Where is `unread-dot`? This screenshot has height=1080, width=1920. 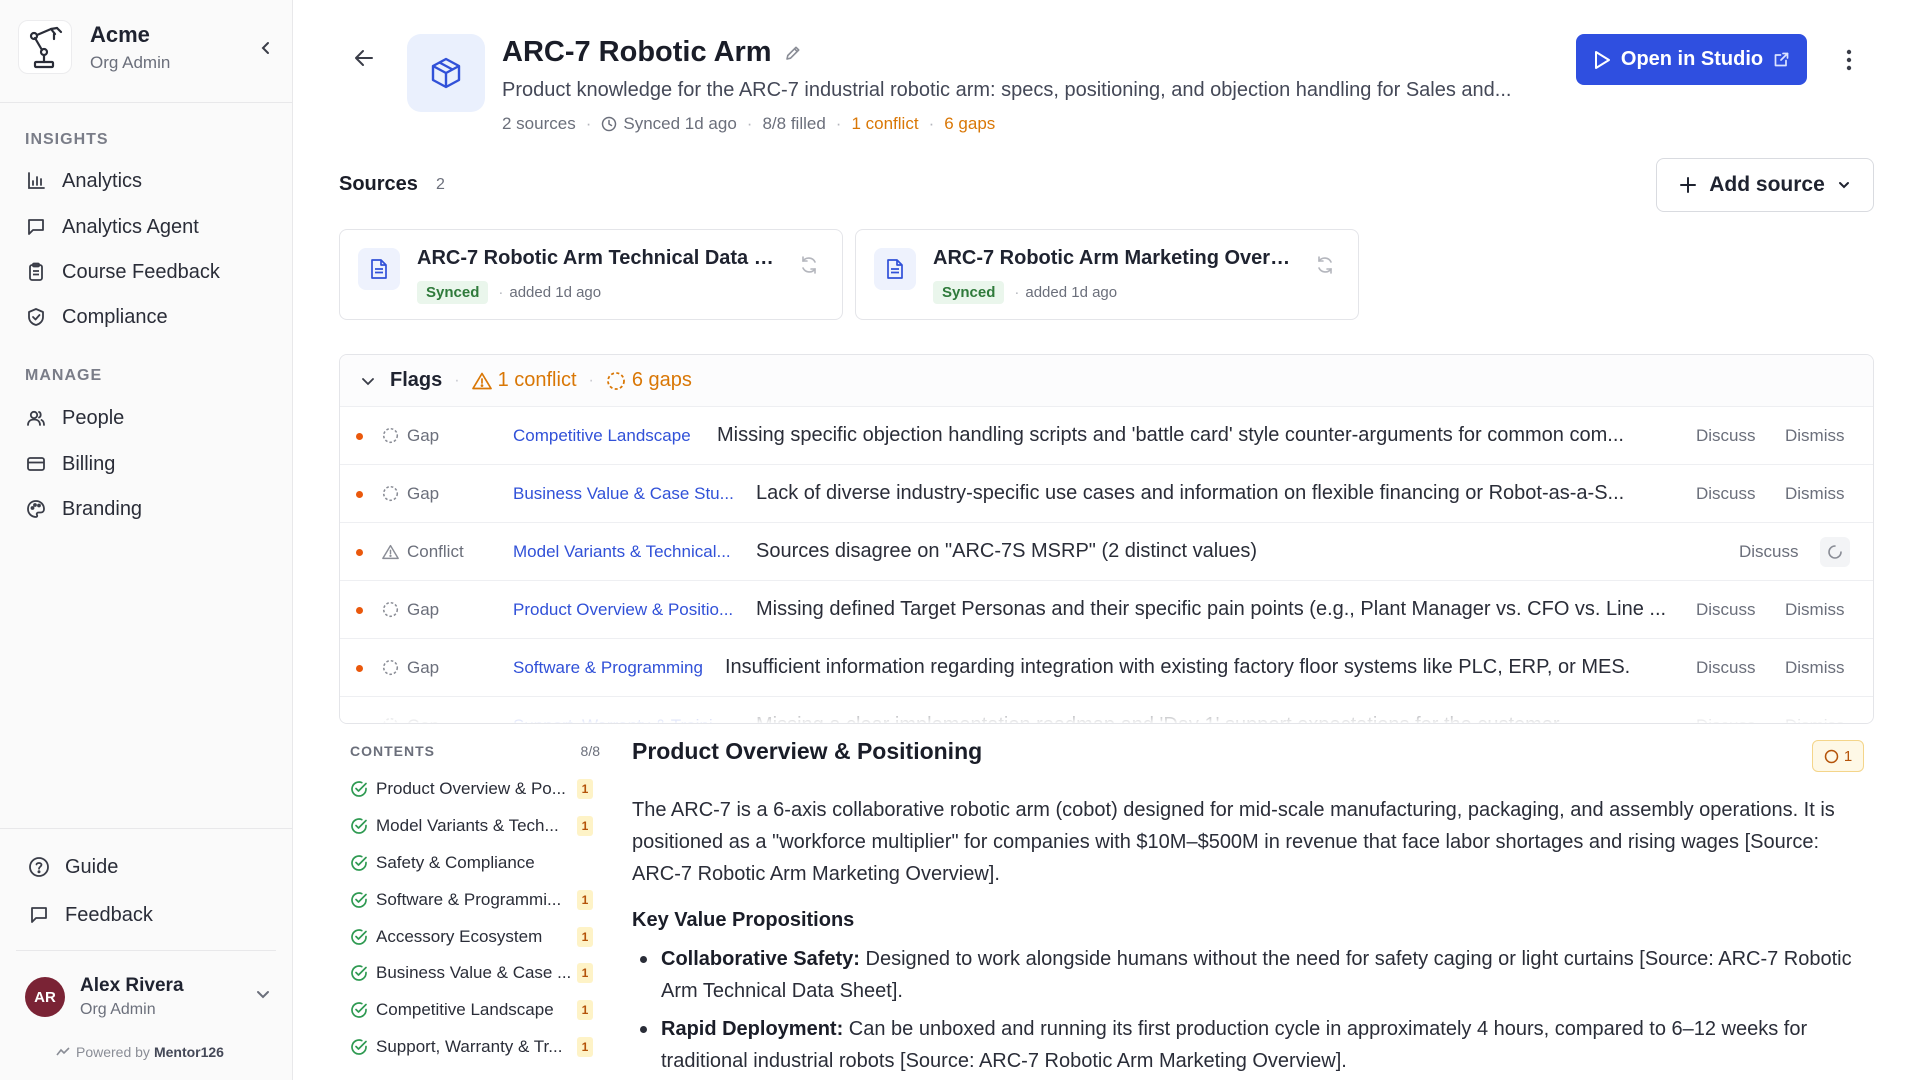 unread-dot is located at coordinates (359, 552).